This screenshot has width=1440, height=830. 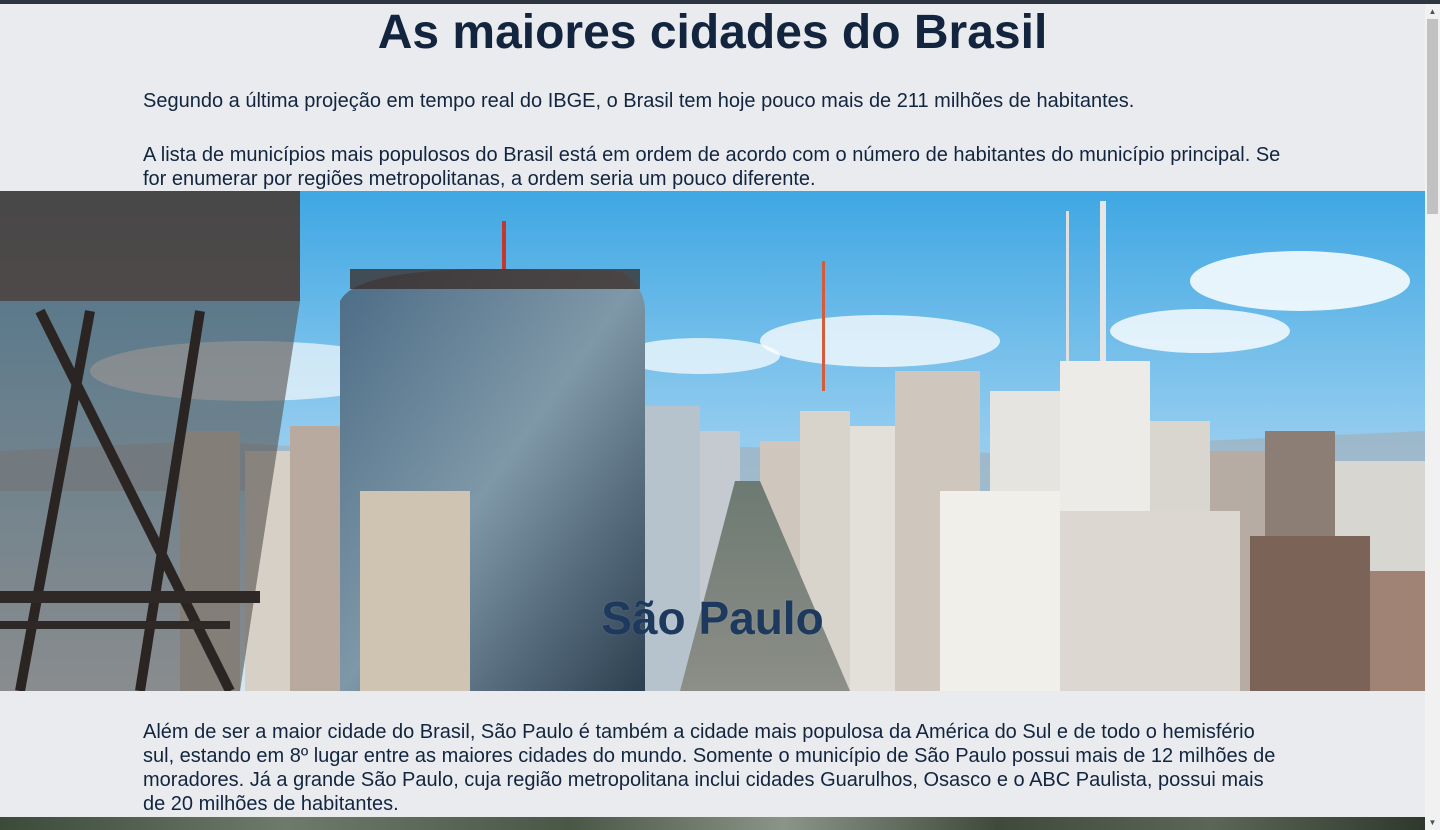 What do you see at coordinates (1432, 822) in the screenshot?
I see `scroll-down-arrow-icon: ▼` at bounding box center [1432, 822].